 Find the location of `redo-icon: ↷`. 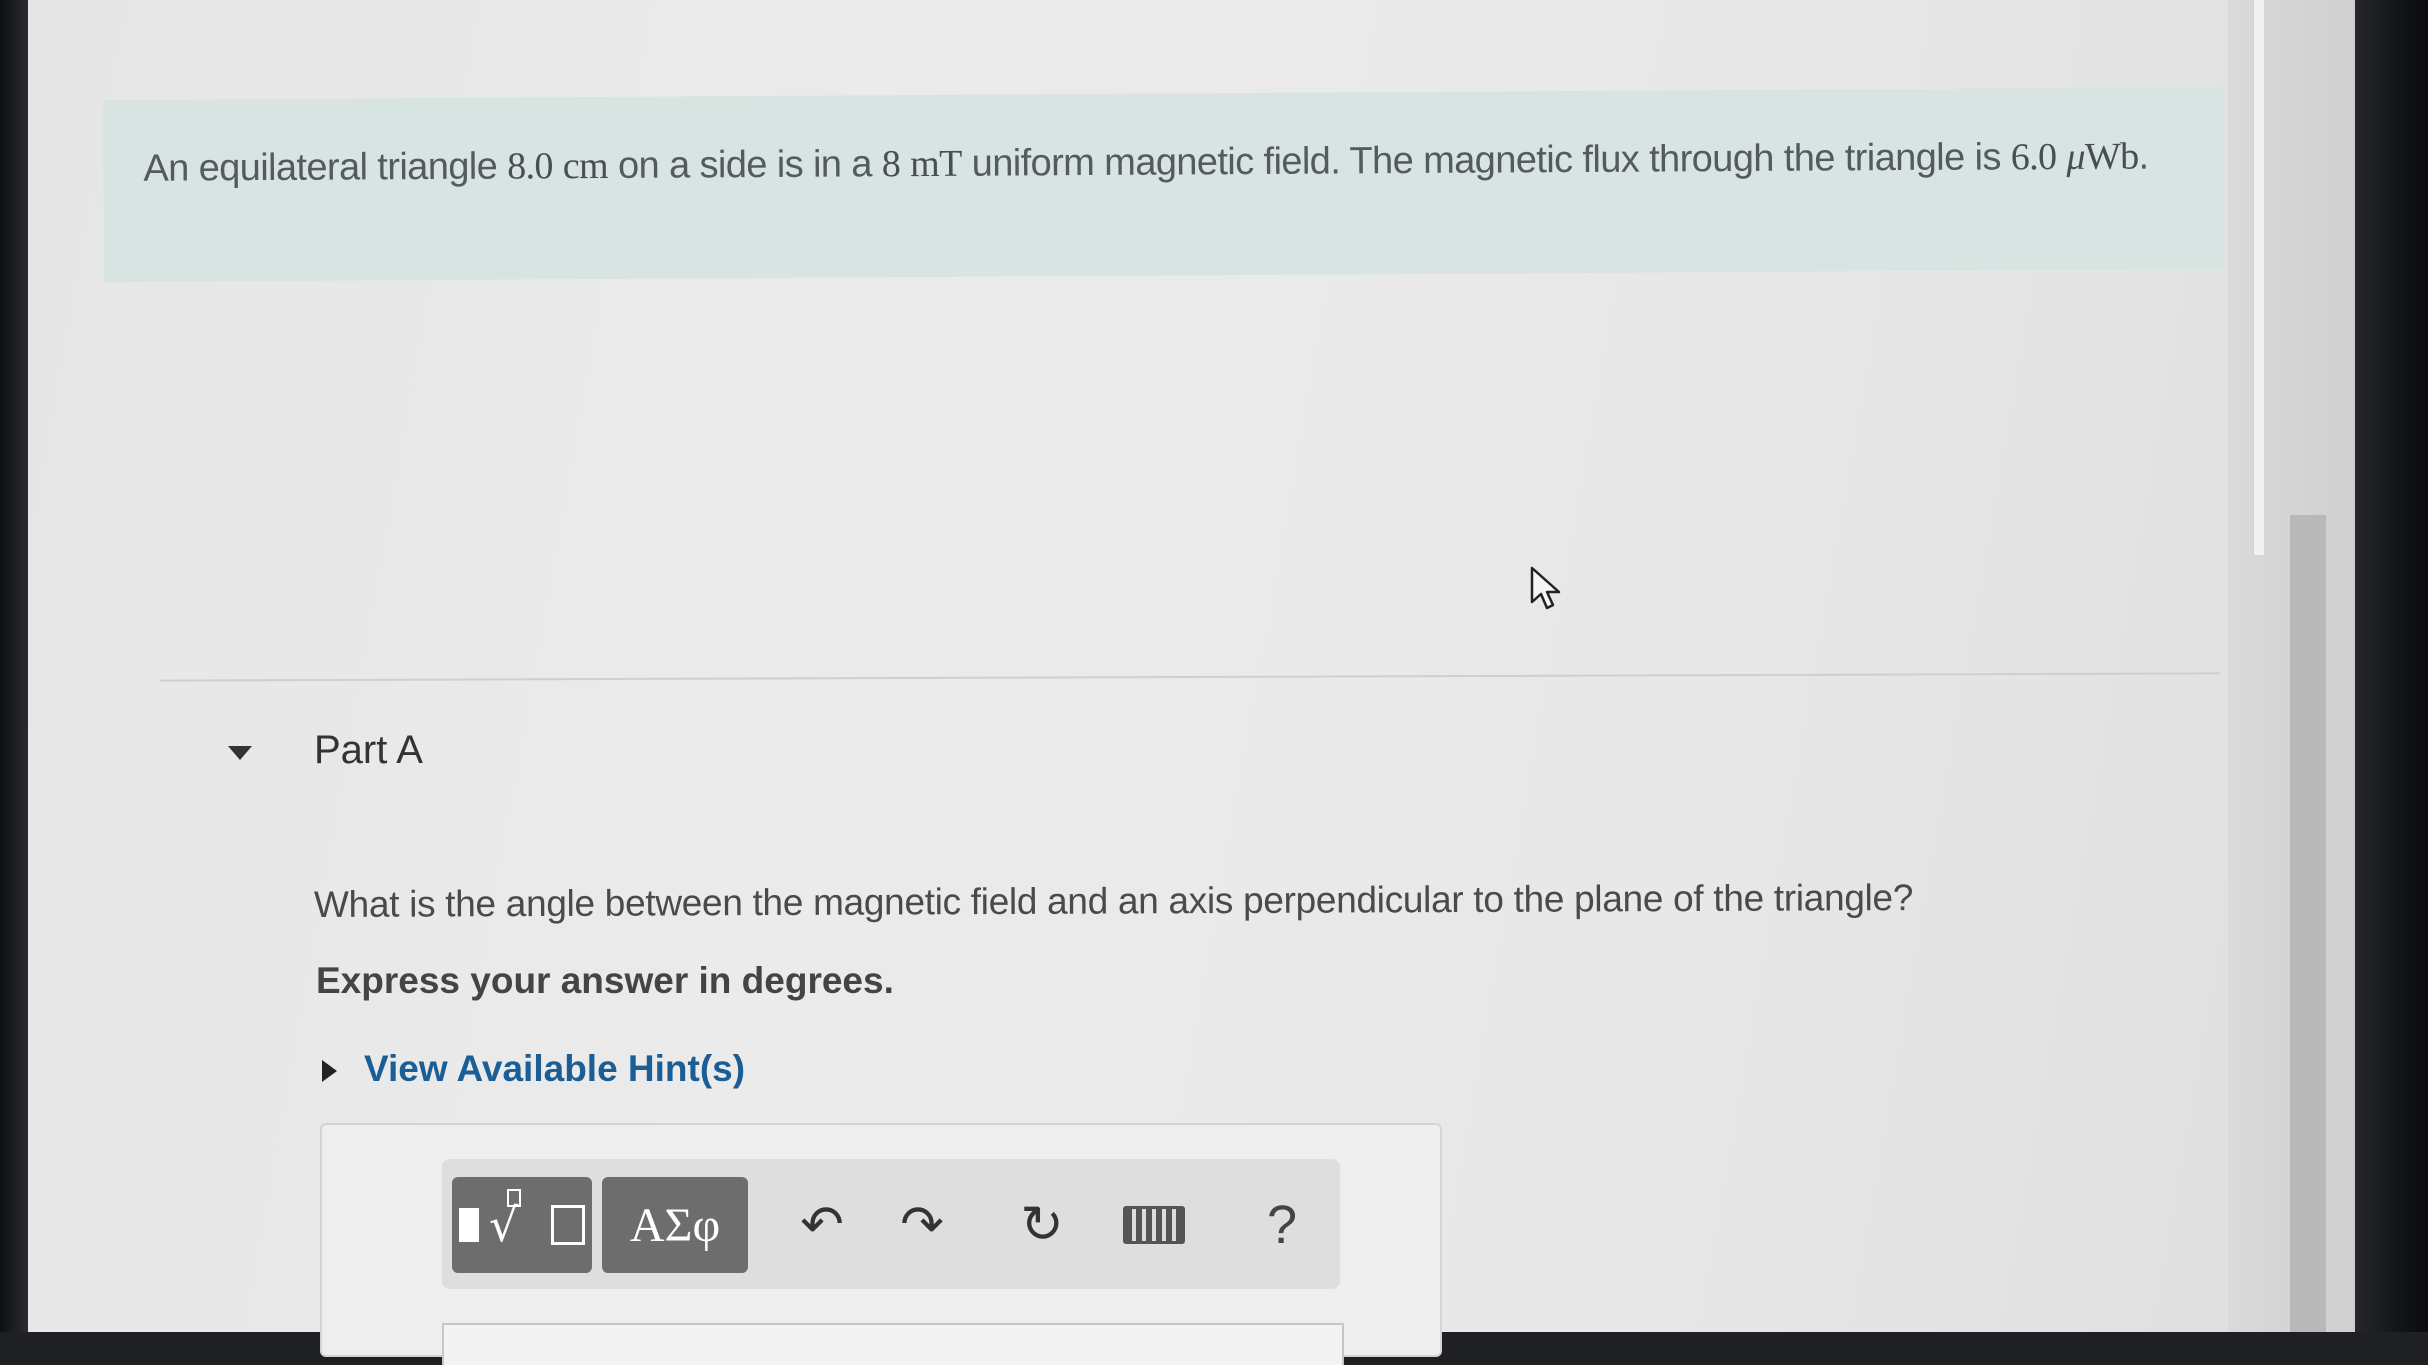

redo-icon: ↷ is located at coordinates (922, 1225).